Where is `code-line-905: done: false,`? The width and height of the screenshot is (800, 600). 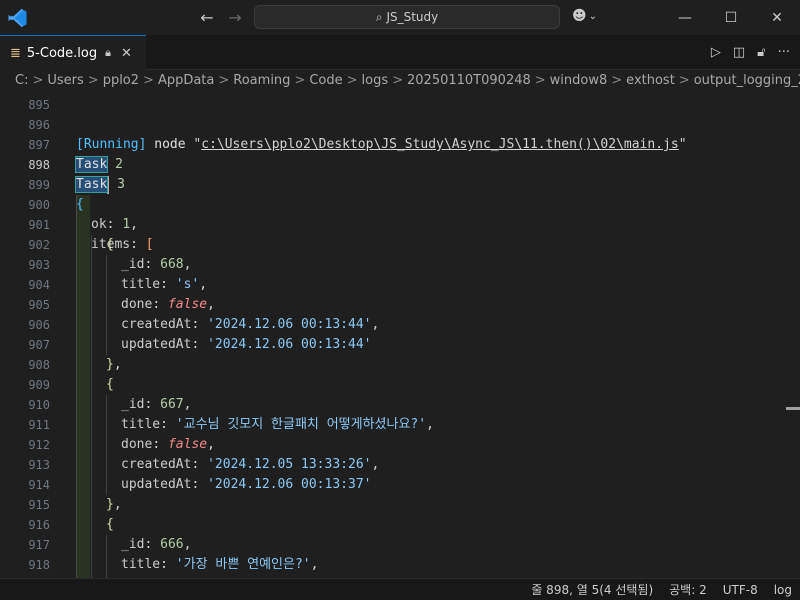 code-line-905: done: false, is located at coordinates (168, 304).